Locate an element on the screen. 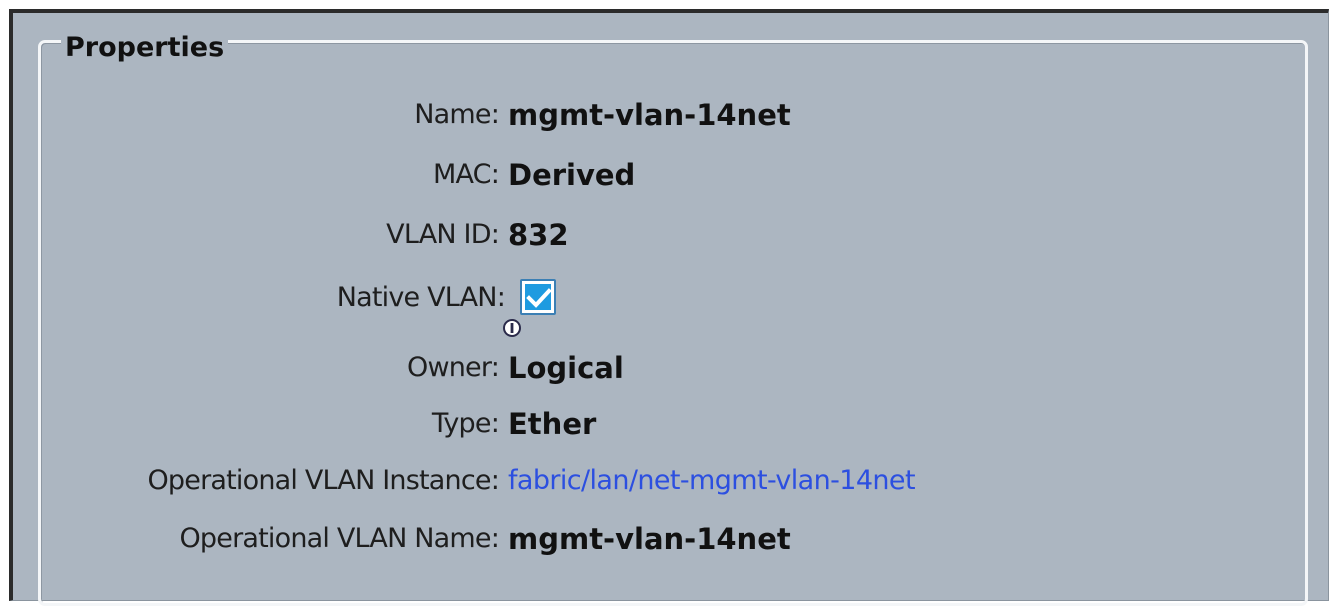 This screenshot has width=1338, height=608. vlan-id-label: VLAN ID: is located at coordinates (443, 234).